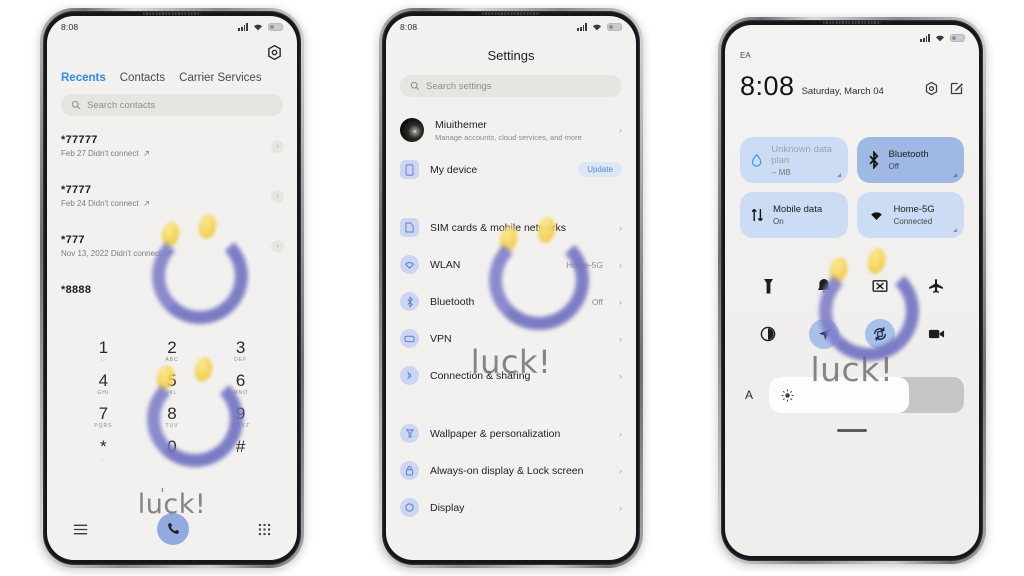 The image size is (1024, 576). What do you see at coordinates (103, 446) in the screenshot?
I see `dialpad-digit: *` at bounding box center [103, 446].